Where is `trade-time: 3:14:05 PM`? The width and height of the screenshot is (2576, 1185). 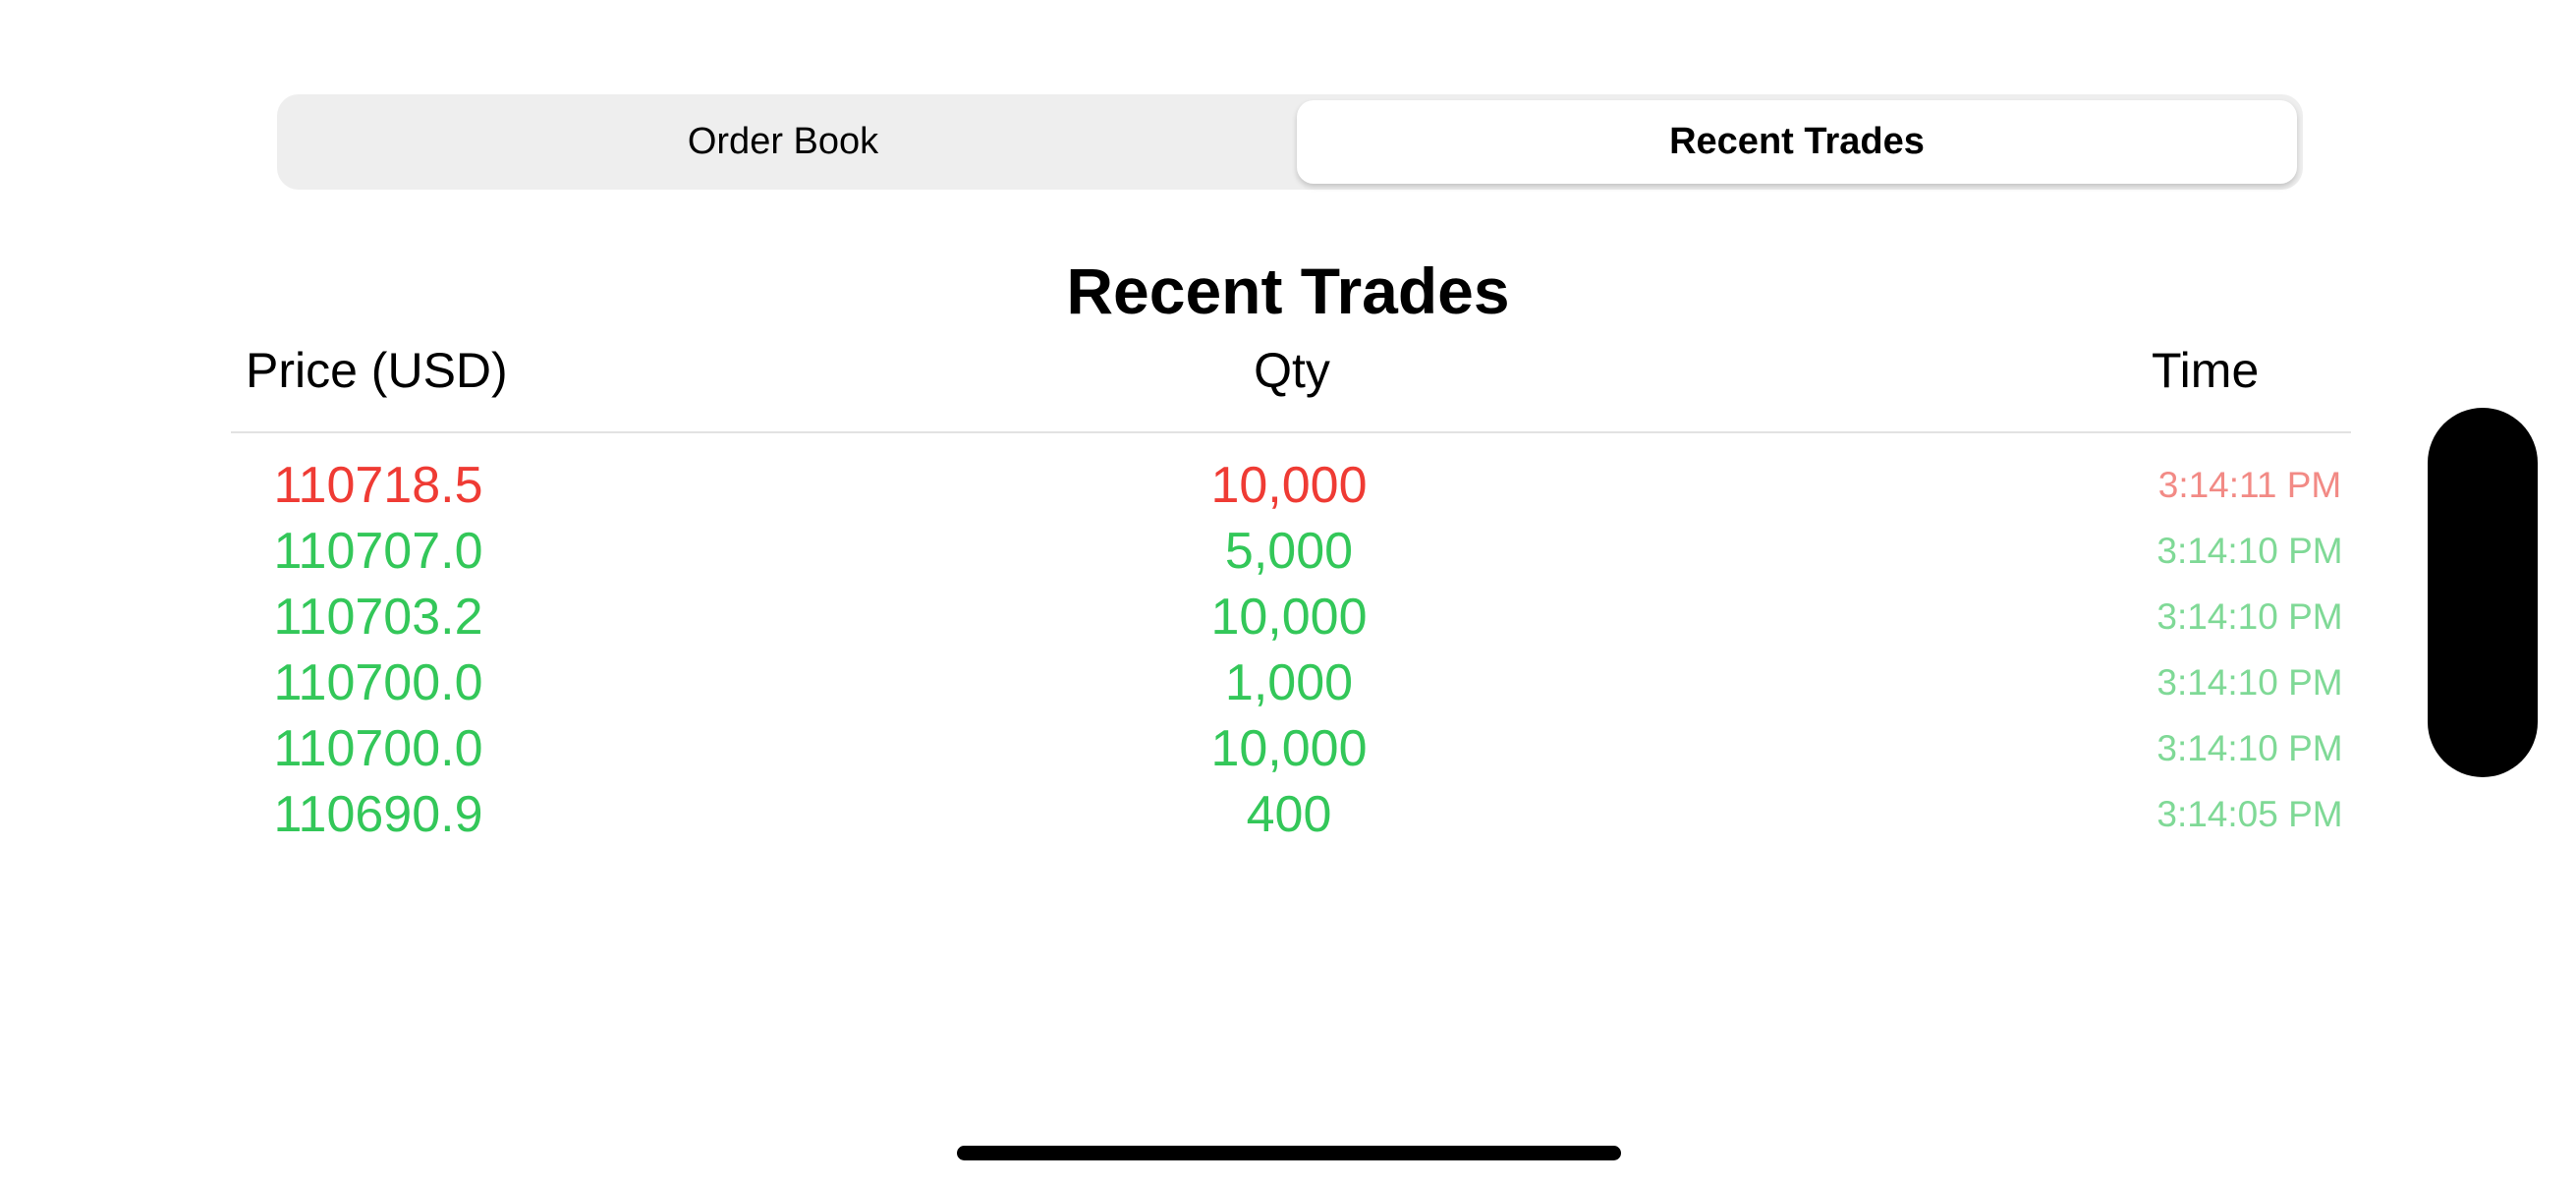
trade-time: 3:14:05 PM is located at coordinates (2249, 814).